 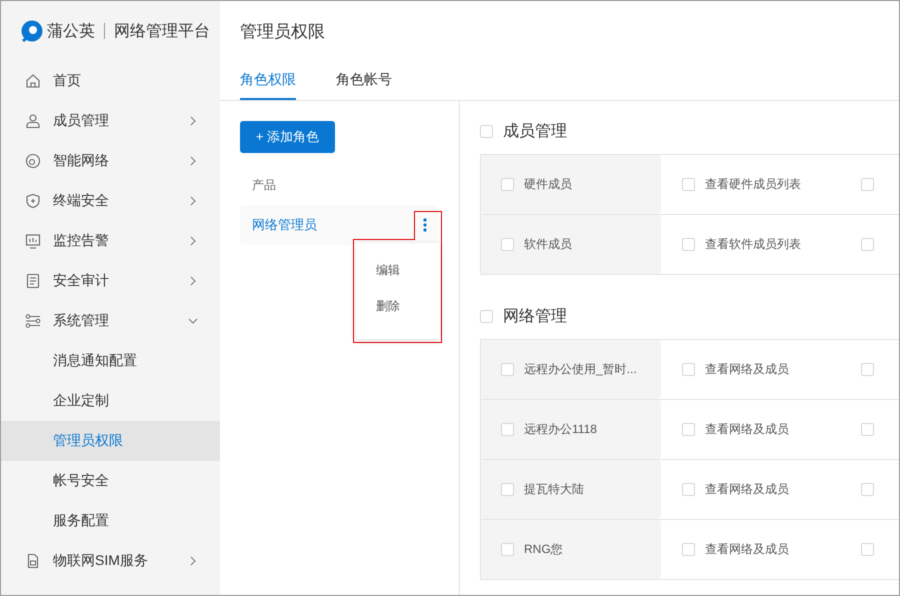 I want to click on sidebar-item: 智能网络, so click(x=110, y=161).